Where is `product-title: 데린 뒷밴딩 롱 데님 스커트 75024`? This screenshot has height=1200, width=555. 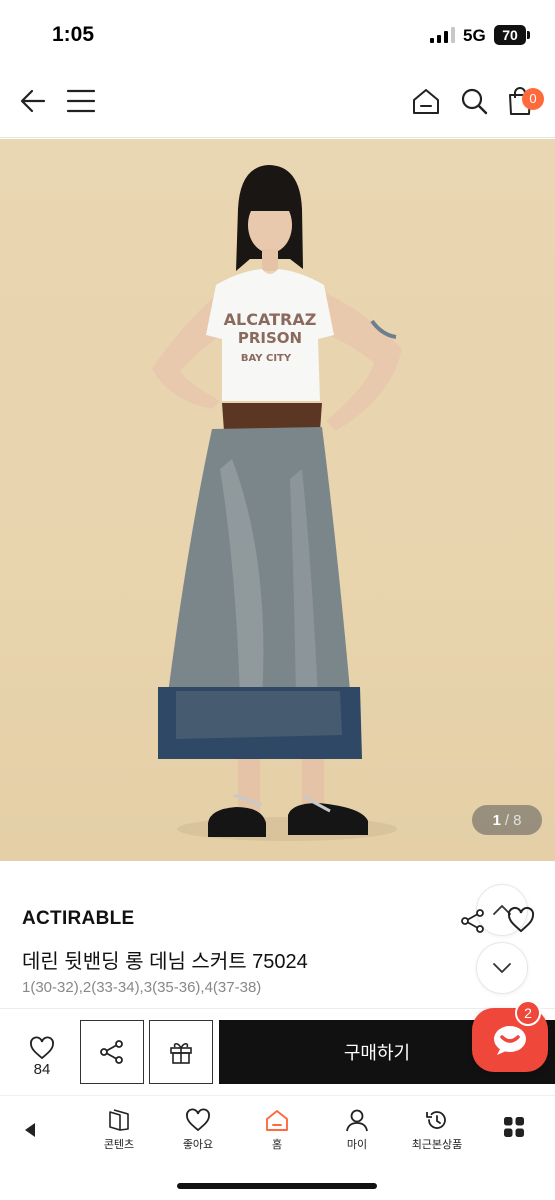
product-title: 데린 뒷밴딩 롱 데님 스커트 75024 is located at coordinates (165, 962).